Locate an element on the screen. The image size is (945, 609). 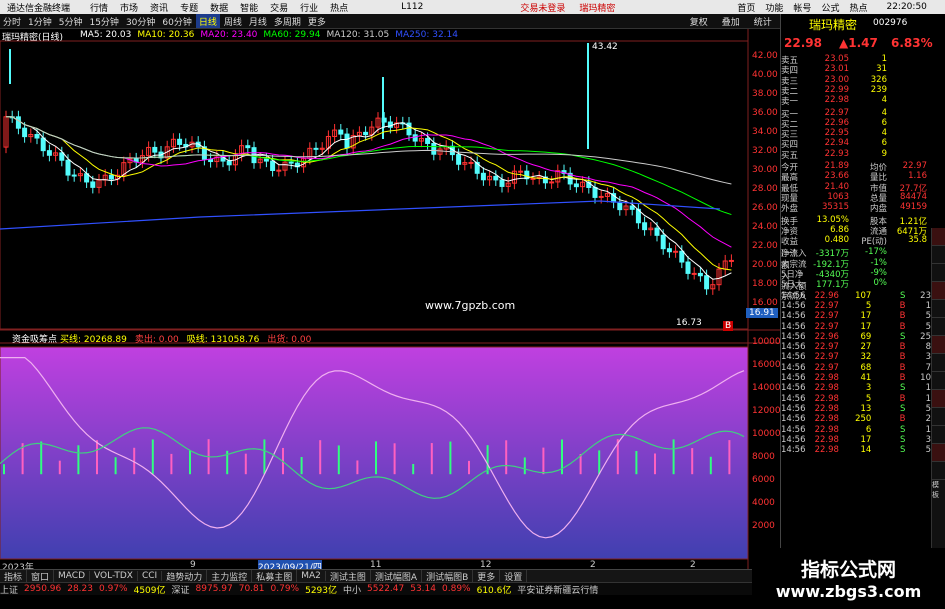
period-tab-9: 多周期 is located at coordinates (287, 21).